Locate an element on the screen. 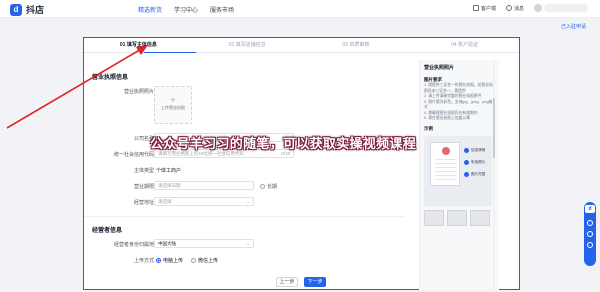 This screenshot has width=600, height=292. account-menu is located at coordinates (561, 8).